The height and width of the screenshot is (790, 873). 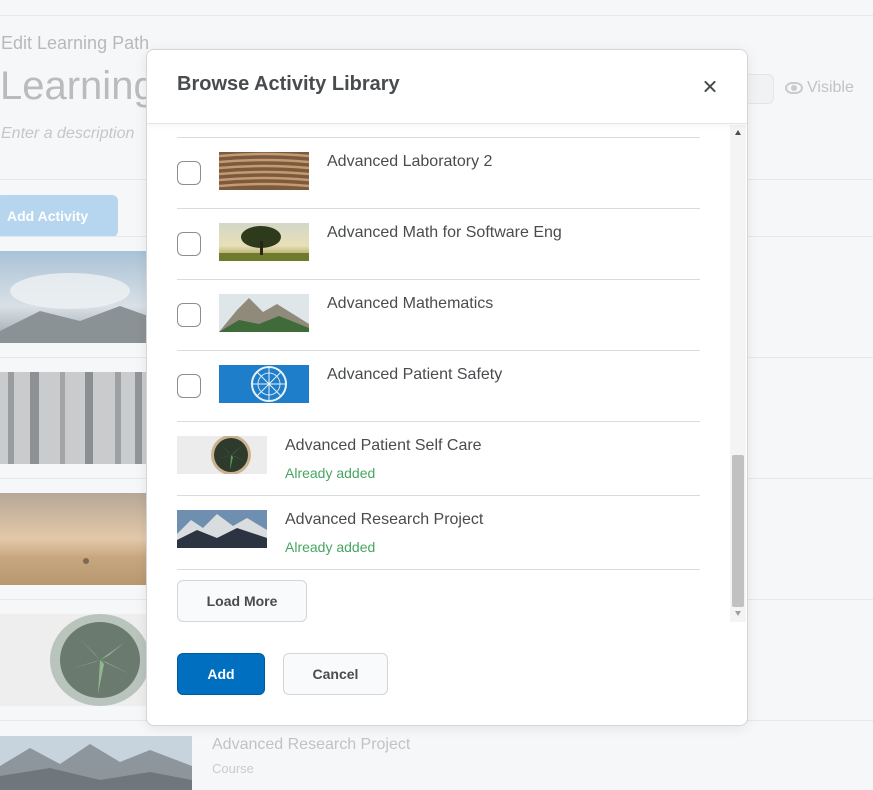 What do you see at coordinates (738, 531) in the screenshot?
I see `scrollbar-thumb` at bounding box center [738, 531].